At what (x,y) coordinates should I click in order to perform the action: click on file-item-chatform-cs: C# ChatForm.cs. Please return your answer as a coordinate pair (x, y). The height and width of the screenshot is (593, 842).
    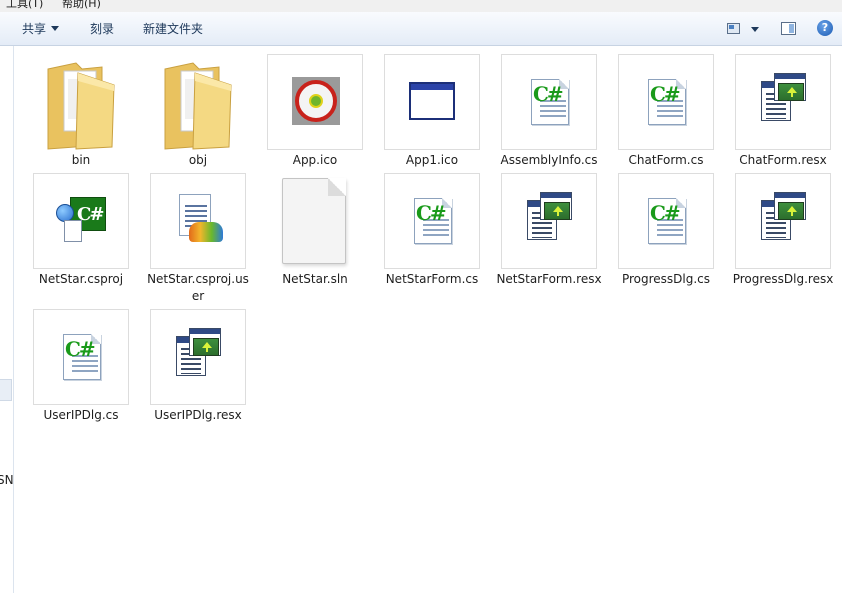
    Looking at the image, I should click on (666, 111).